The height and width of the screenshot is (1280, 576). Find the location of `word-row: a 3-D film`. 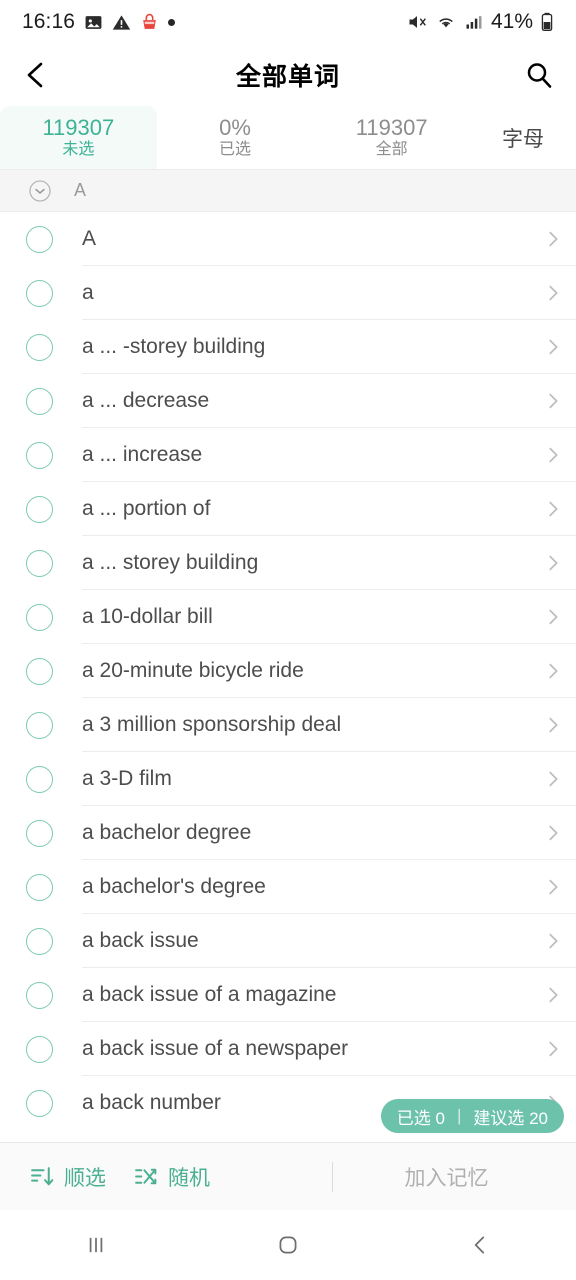

word-row: a 3-D film is located at coordinates (288, 779).